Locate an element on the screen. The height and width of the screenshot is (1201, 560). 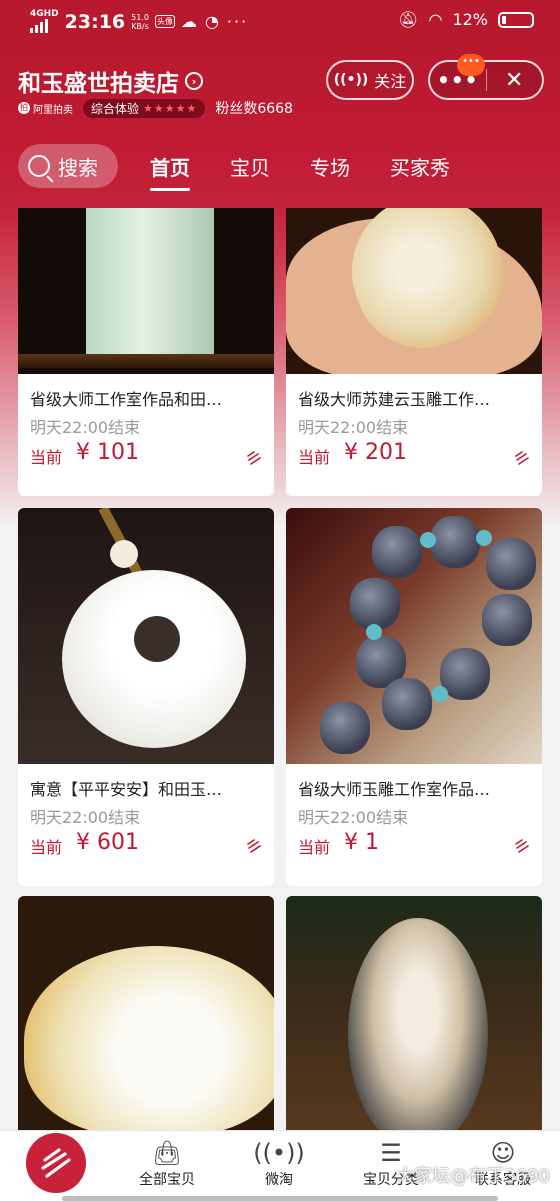
status-left: 4GHD 23:16 51.0 KB/s 头像 ☁ ◔ ··· is located at coordinates (139, 21).